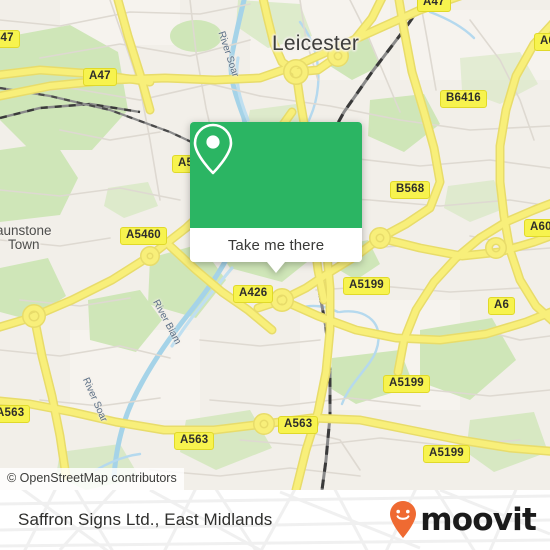  I want to click on road-shield: B6416, so click(463, 99).